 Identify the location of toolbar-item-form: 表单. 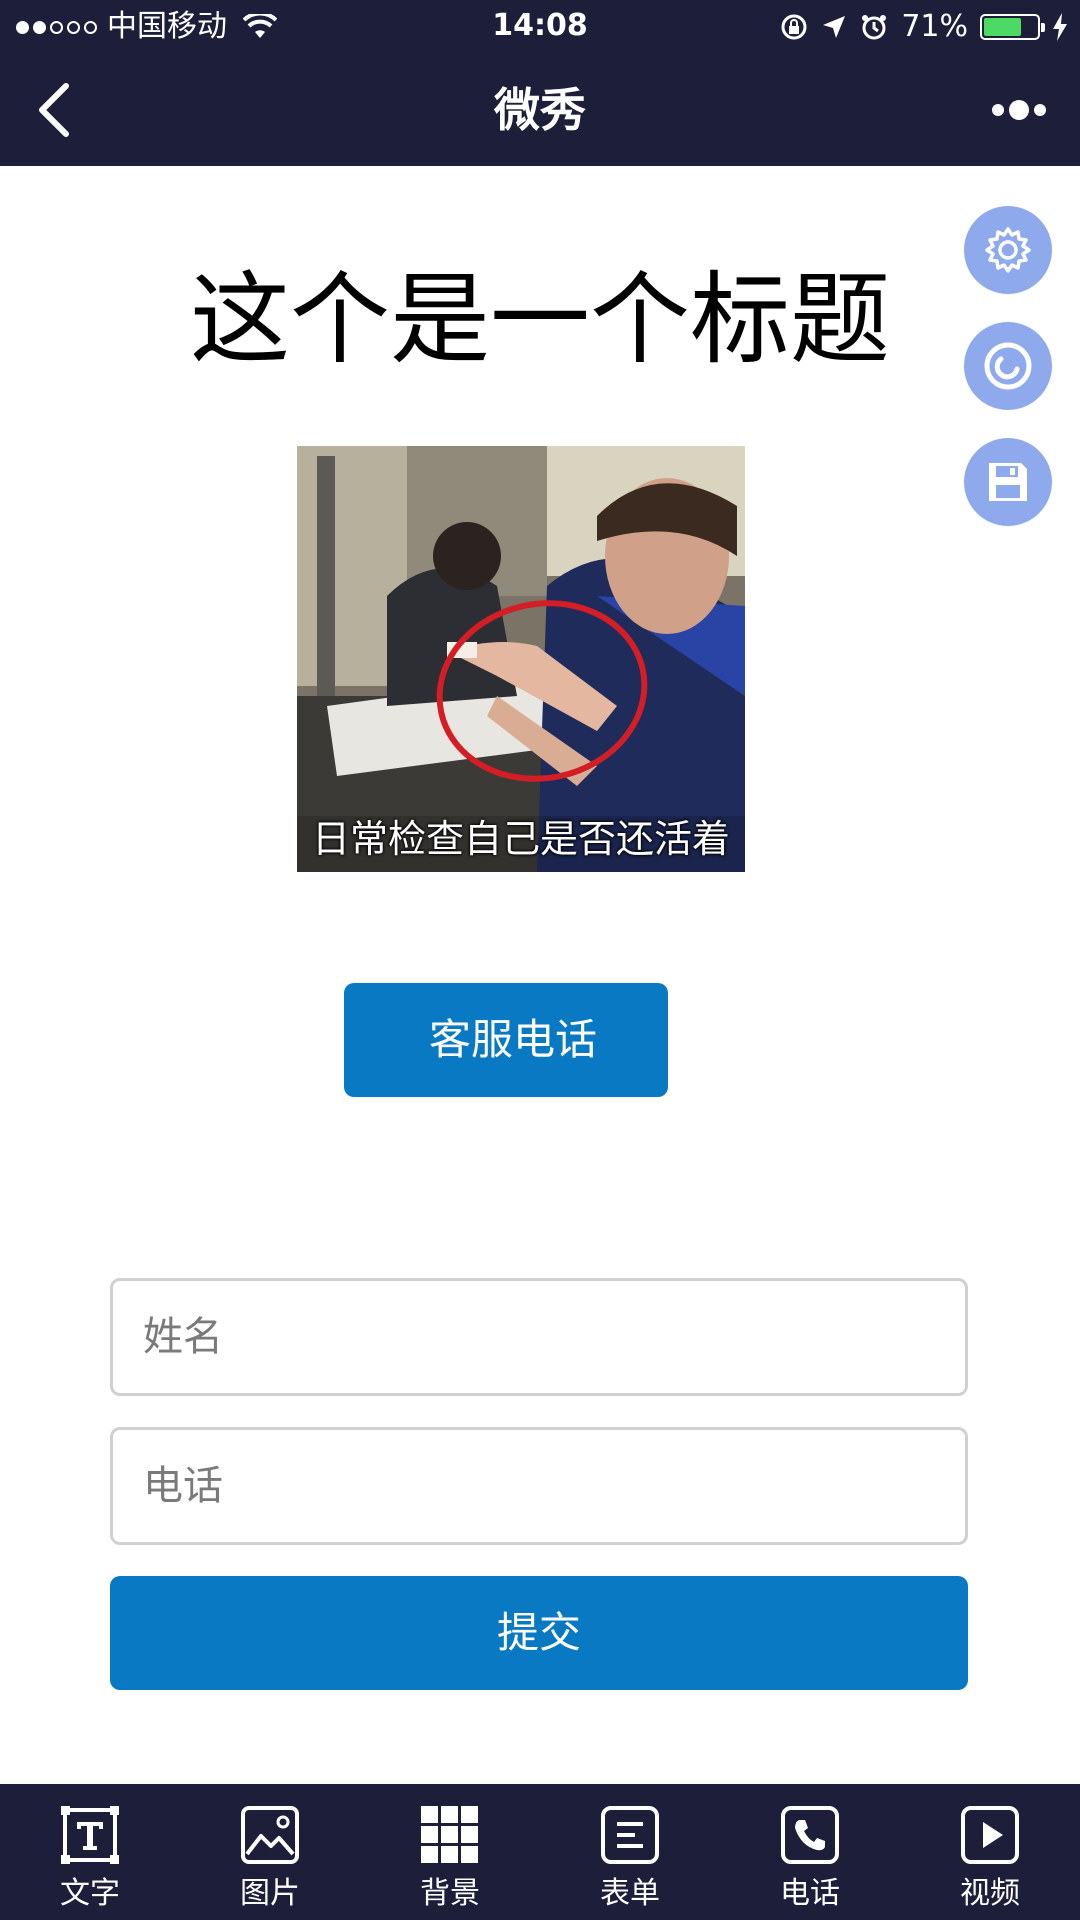
(630, 1852).